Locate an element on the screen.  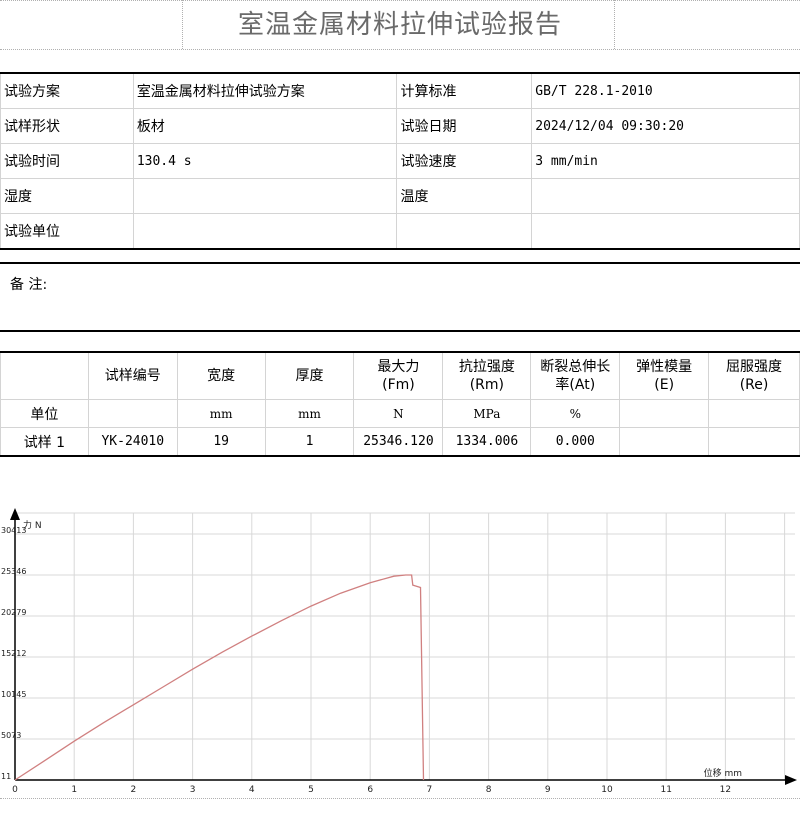
remark-box: 备 注: is located at coordinates (400, 297).